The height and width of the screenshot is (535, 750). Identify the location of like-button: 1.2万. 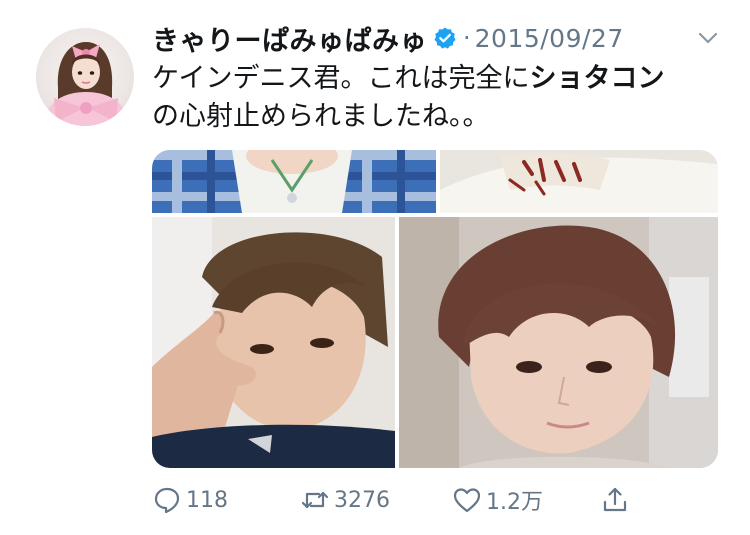
(497, 500).